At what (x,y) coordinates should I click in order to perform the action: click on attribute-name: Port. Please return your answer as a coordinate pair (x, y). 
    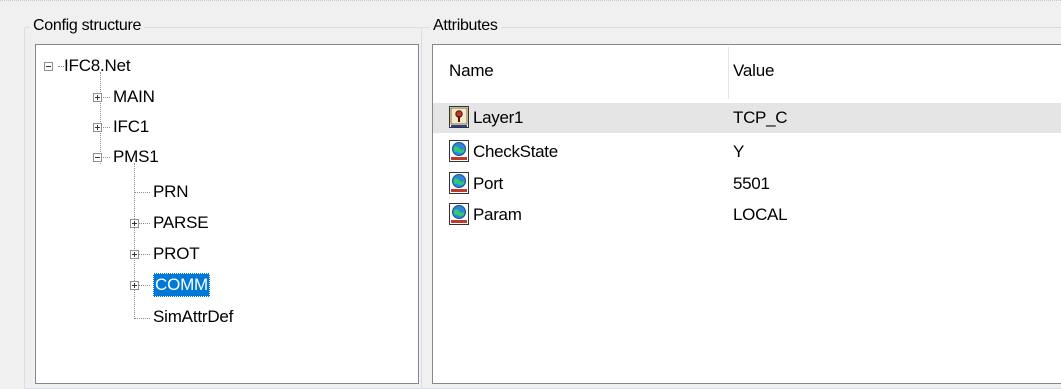
    Looking at the image, I should click on (488, 183).